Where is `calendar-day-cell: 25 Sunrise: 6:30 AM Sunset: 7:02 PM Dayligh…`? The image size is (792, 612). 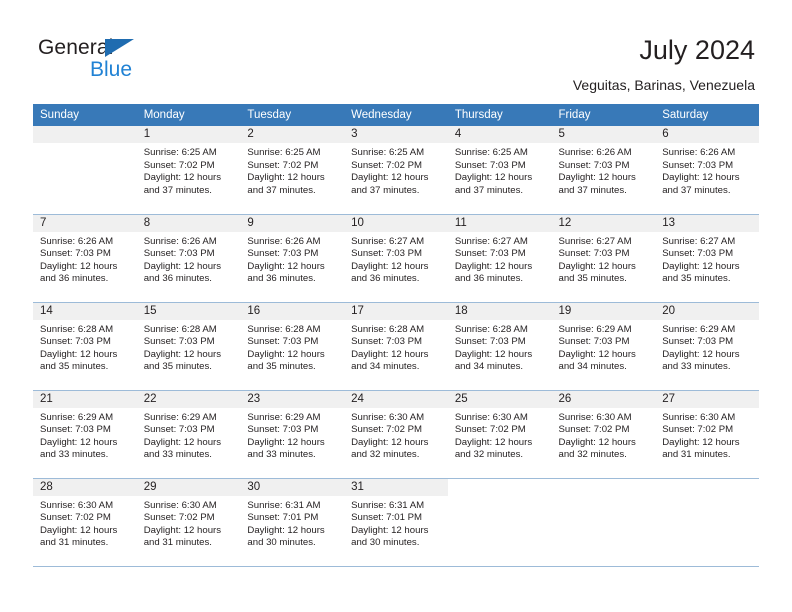
calendar-day-cell: 25 Sunrise: 6:30 AM Sunset: 7:02 PM Dayligh… is located at coordinates (499, 434).